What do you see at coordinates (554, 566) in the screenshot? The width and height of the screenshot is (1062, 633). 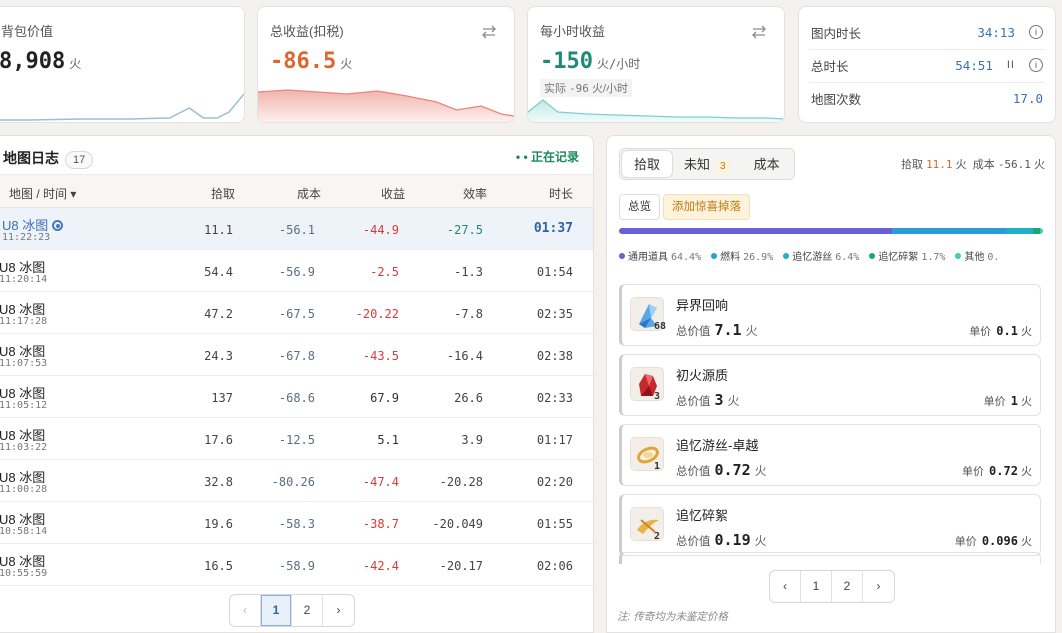 I see `cell-dur: 02:06` at bounding box center [554, 566].